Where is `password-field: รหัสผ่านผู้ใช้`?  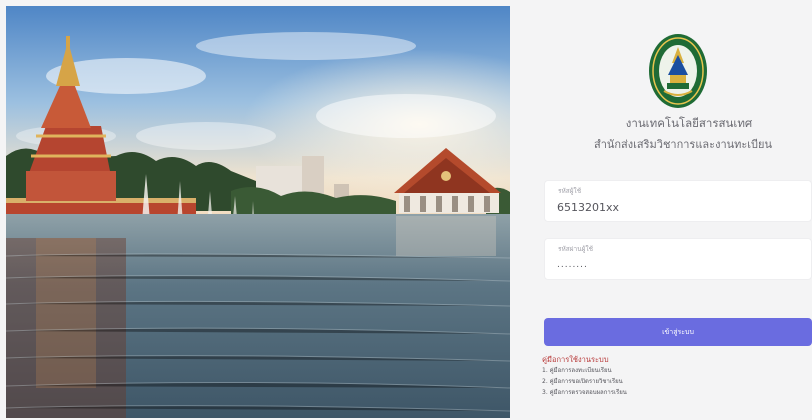 password-field: รหัสผ่านผู้ใช้ is located at coordinates (678, 259).